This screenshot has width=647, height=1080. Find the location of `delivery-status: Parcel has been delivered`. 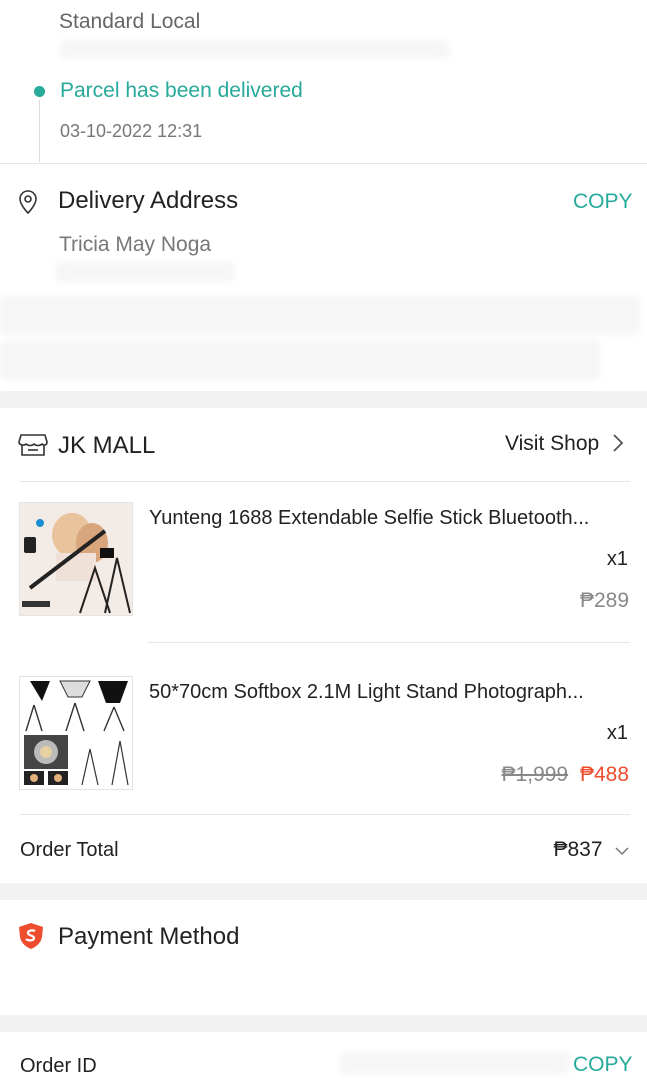

delivery-status: Parcel has been delivered is located at coordinates (181, 90).